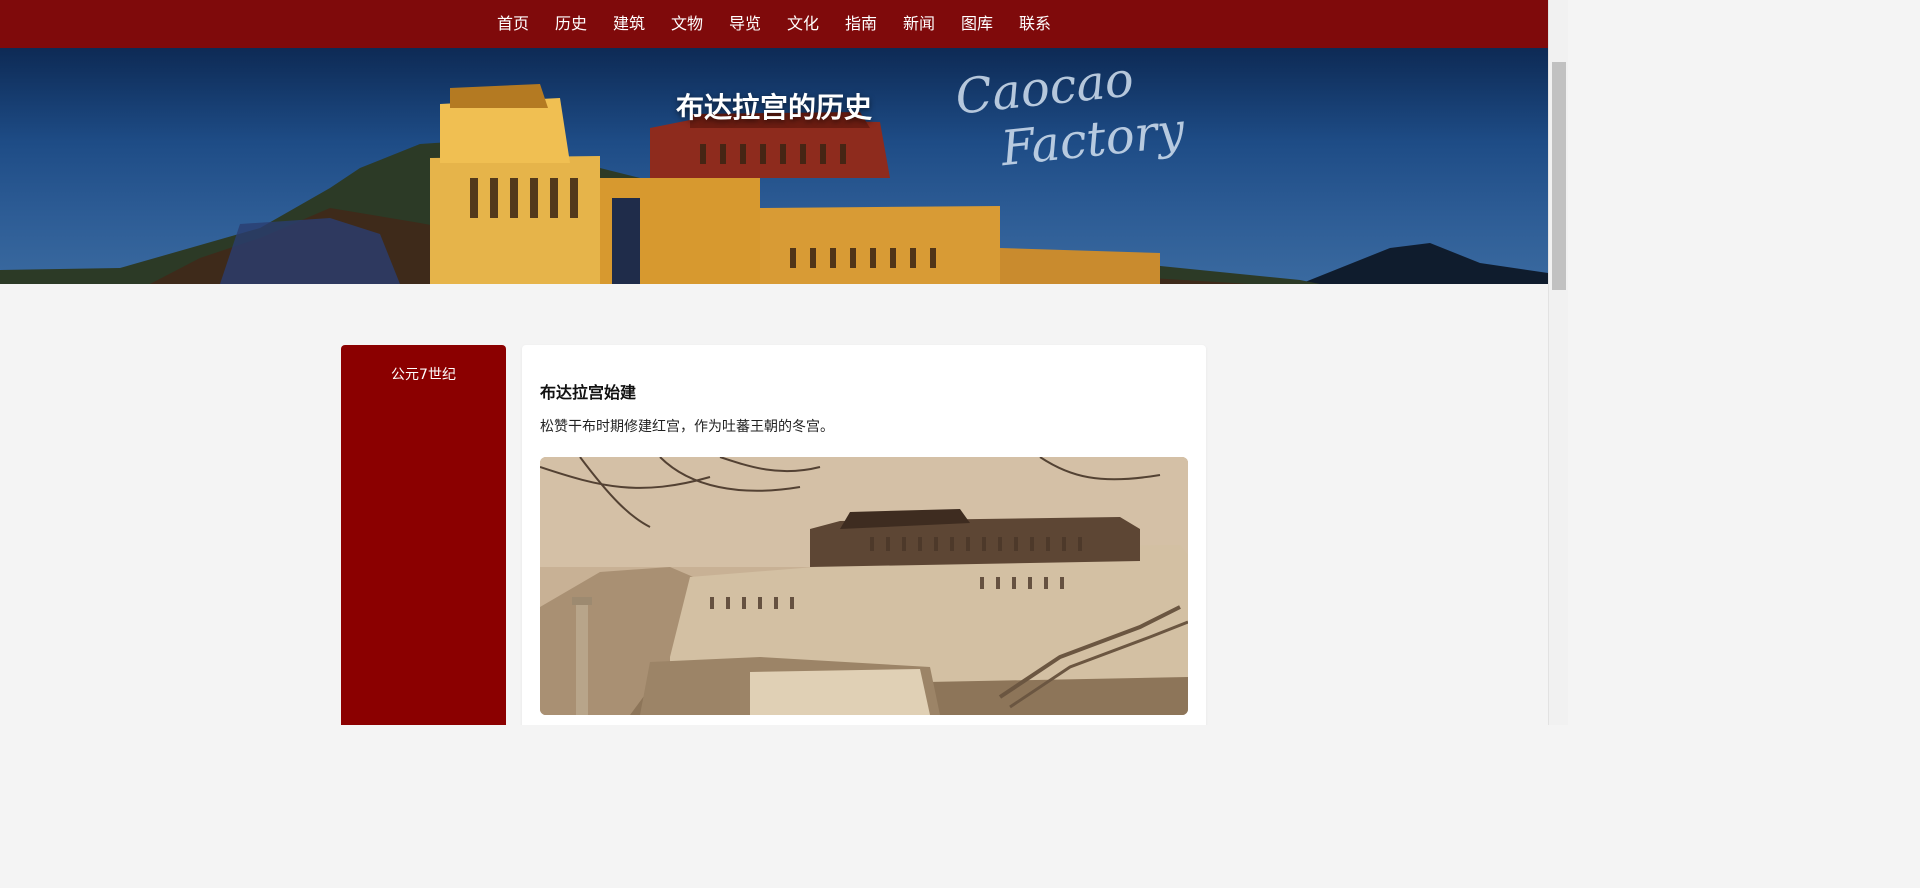 This screenshot has height=888, width=1920. What do you see at coordinates (687, 24) in the screenshot?
I see `nav-item-relics: 文物` at bounding box center [687, 24].